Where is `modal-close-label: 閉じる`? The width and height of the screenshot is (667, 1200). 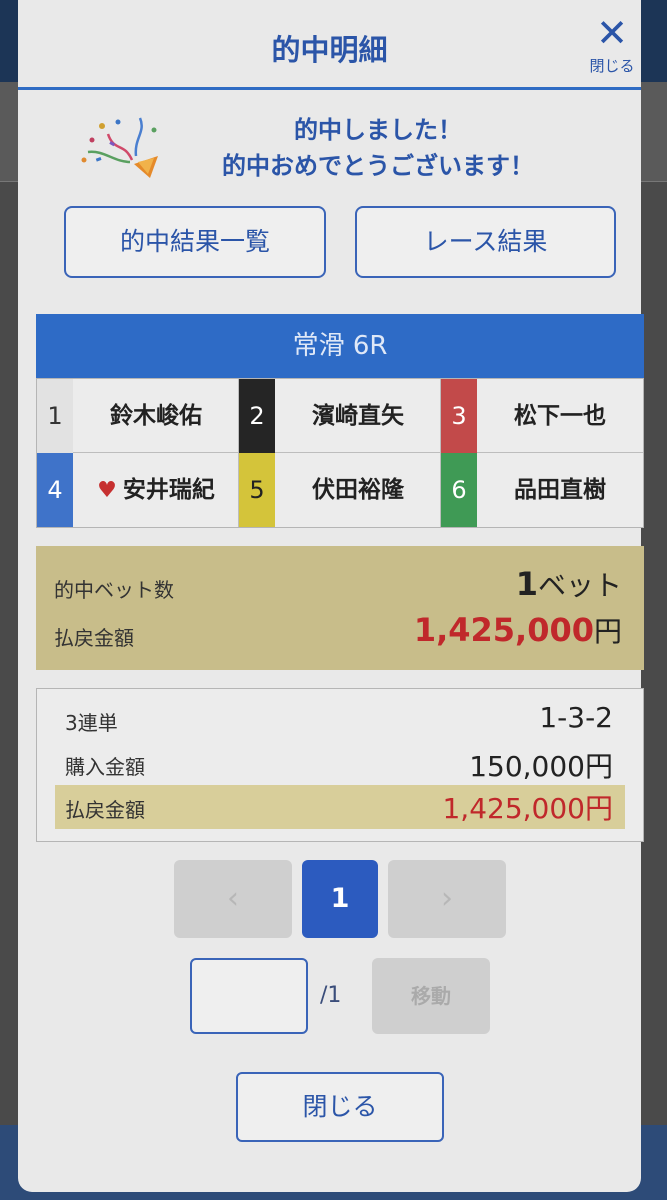
modal-close-label: 閉じる is located at coordinates (612, 66).